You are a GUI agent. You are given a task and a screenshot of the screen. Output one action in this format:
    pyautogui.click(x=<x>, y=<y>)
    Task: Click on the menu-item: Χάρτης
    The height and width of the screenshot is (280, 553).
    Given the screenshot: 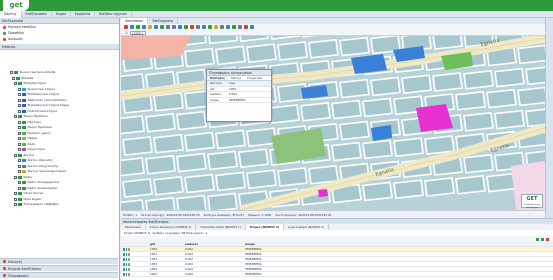 What is the action you would take?
    pyautogui.click(x=11, y=14)
    